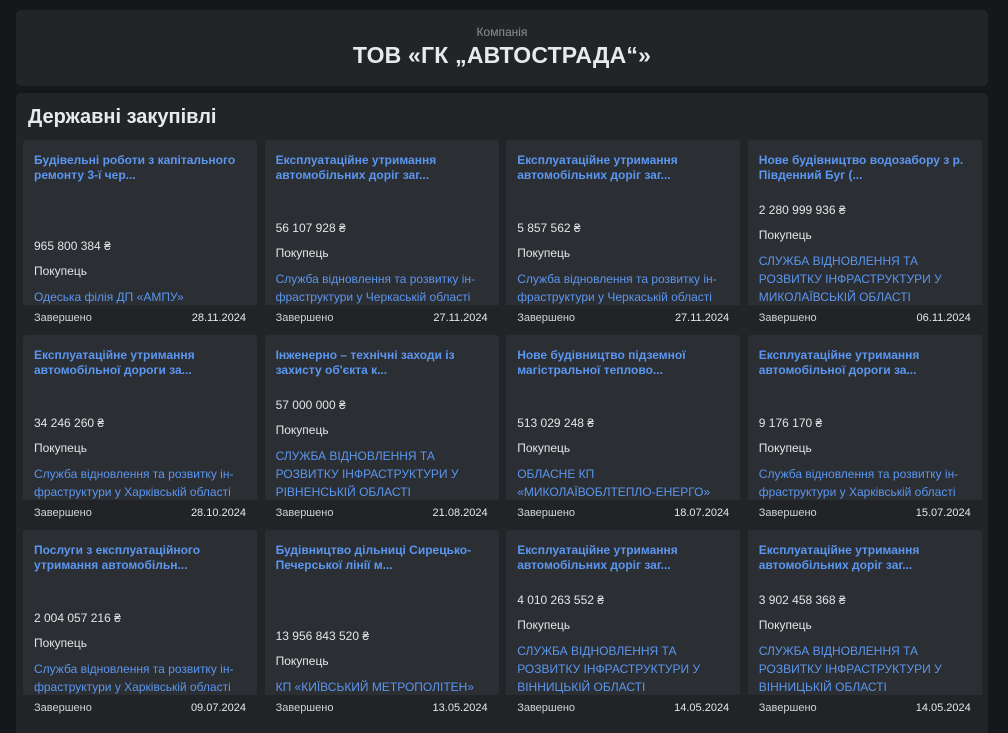 This screenshot has width=1008, height=733. I want to click on procurement-date: 15.07.2024, so click(943, 512).